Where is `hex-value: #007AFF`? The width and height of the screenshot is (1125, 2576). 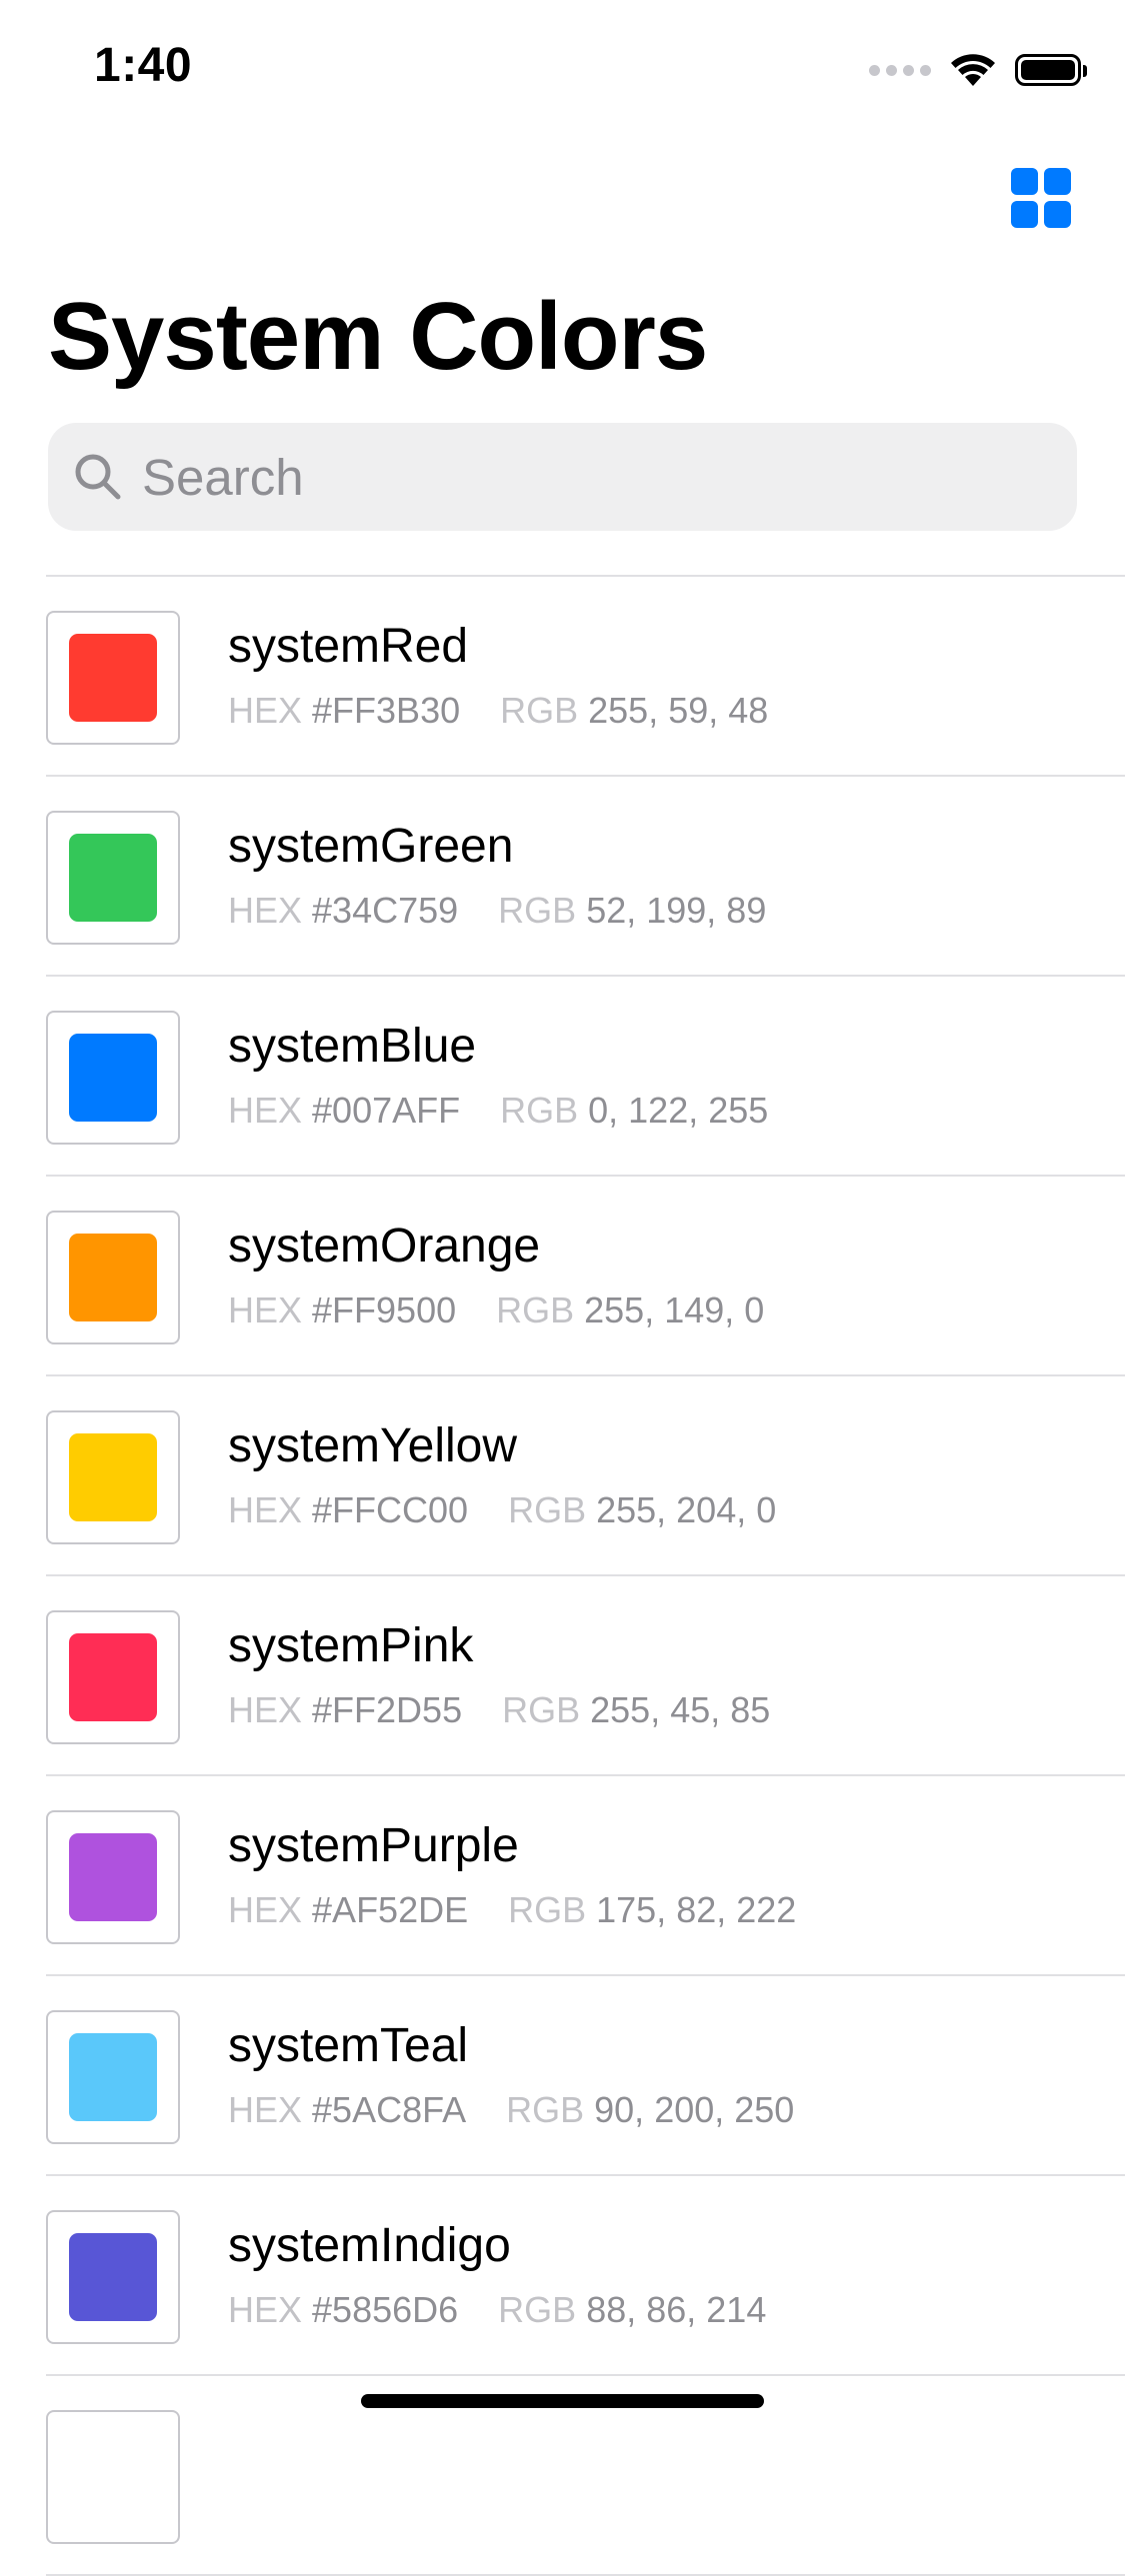 hex-value: #007AFF is located at coordinates (386, 1110).